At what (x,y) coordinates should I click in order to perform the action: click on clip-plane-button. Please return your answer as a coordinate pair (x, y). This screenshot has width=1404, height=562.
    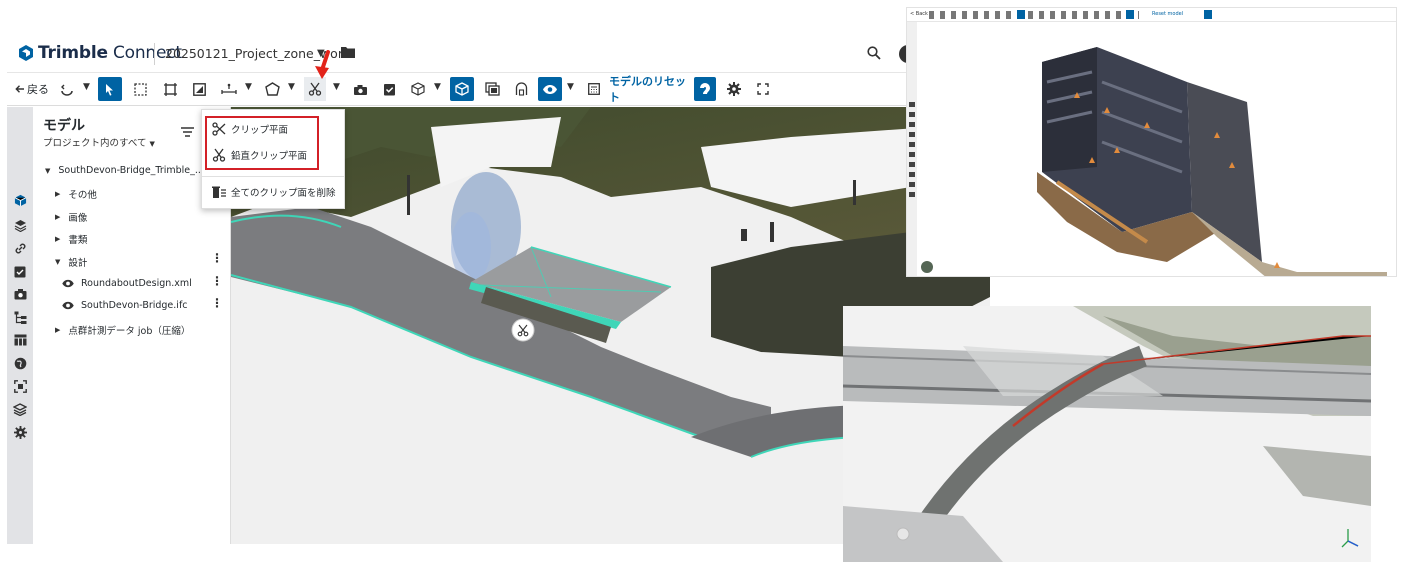
    Looking at the image, I should click on (315, 89).